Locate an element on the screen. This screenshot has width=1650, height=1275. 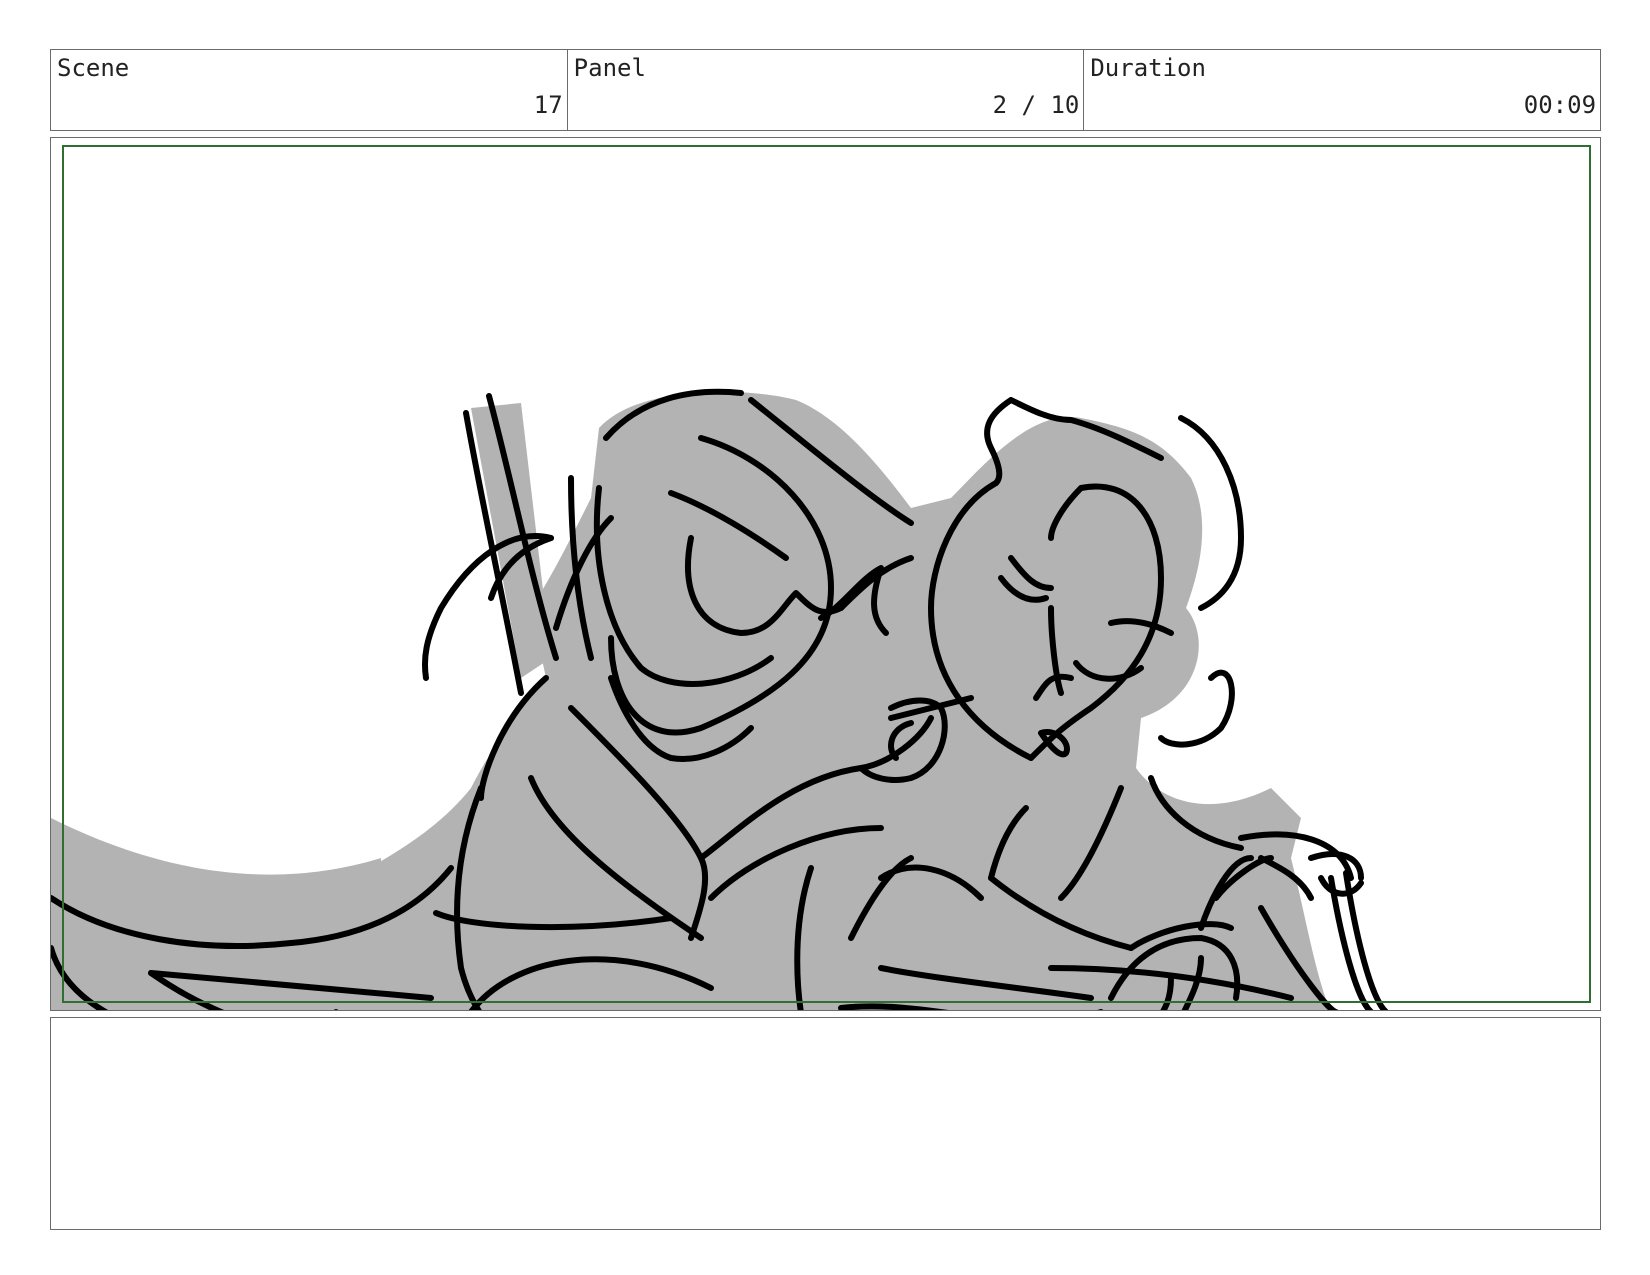
panel-cell: Panel 2 / 10 is located at coordinates (826, 90).